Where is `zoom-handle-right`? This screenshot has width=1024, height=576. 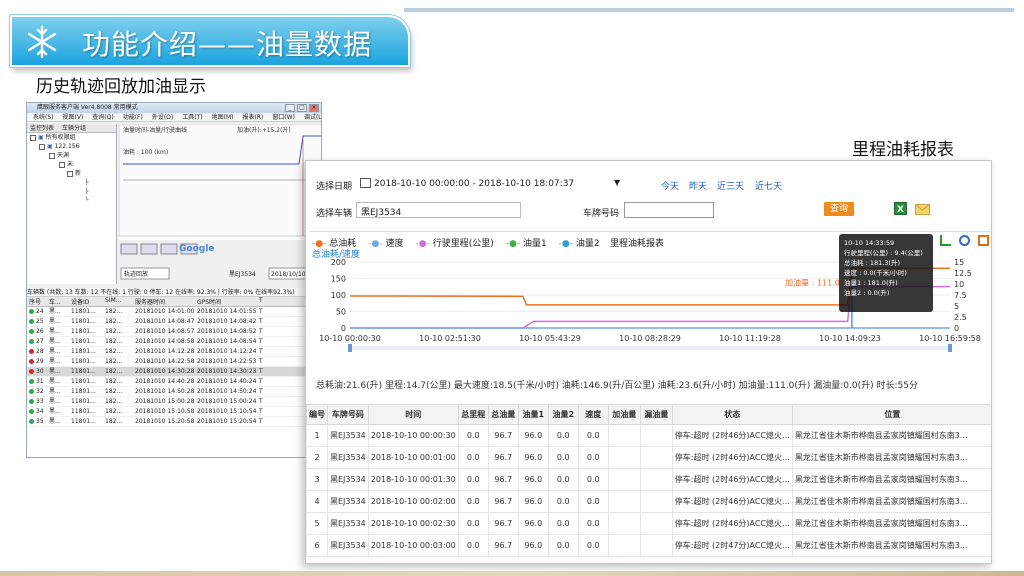
zoom-handle-right is located at coordinates (950, 348).